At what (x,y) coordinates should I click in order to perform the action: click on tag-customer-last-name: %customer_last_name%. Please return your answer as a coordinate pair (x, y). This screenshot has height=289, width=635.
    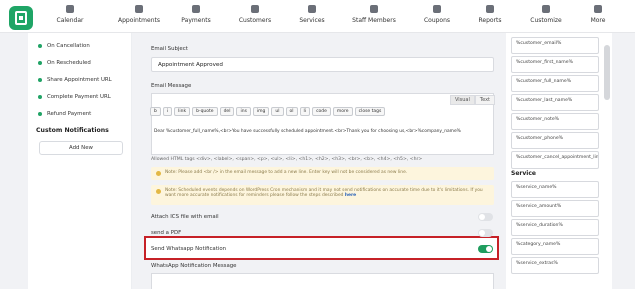
    Looking at the image, I should click on (555, 102).